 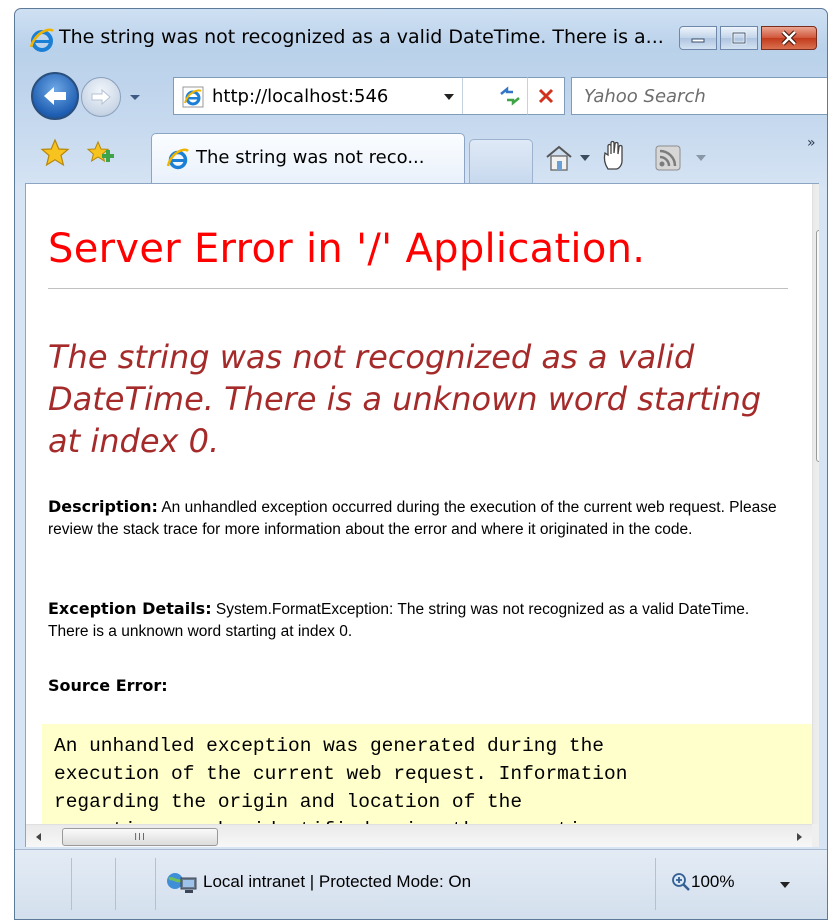 I want to click on tab-ie-icon, so click(x=177, y=159).